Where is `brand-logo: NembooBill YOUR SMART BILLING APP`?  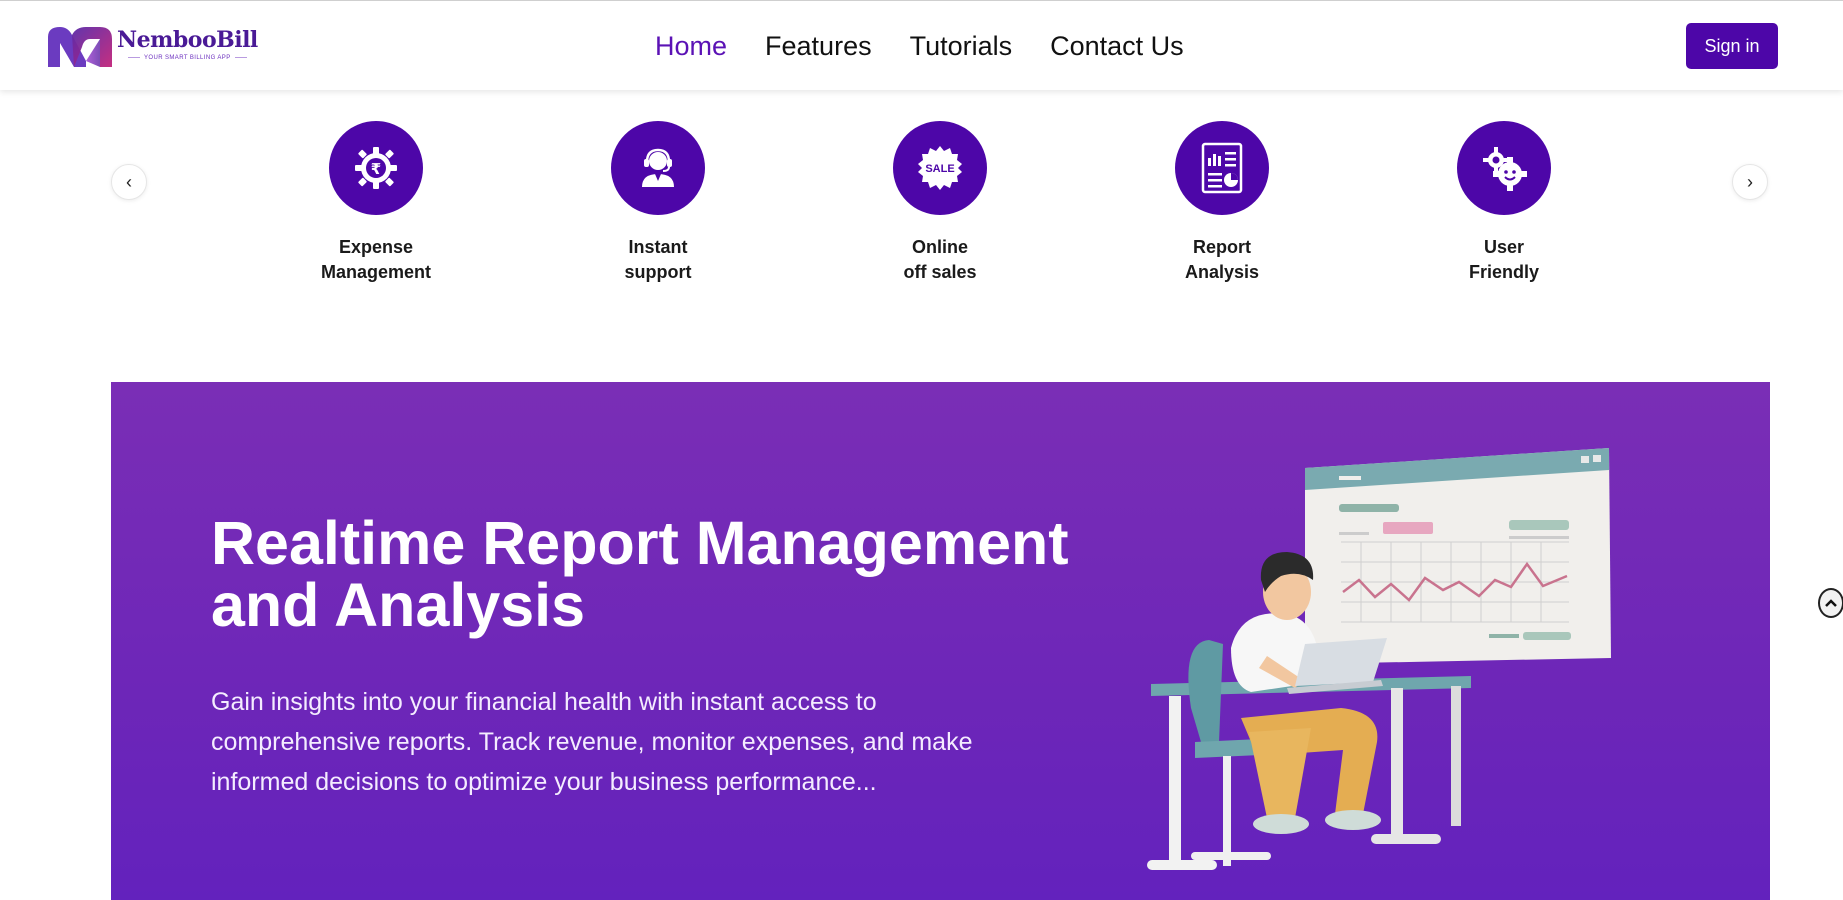
brand-logo: NembooBill YOUR SMART BILLING APP is located at coordinates (156, 47).